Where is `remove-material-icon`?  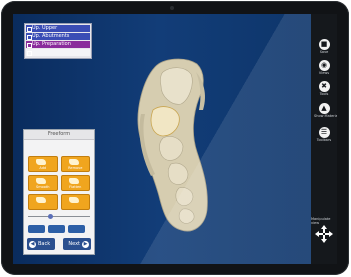
remove-material-icon is located at coordinates (73, 162).